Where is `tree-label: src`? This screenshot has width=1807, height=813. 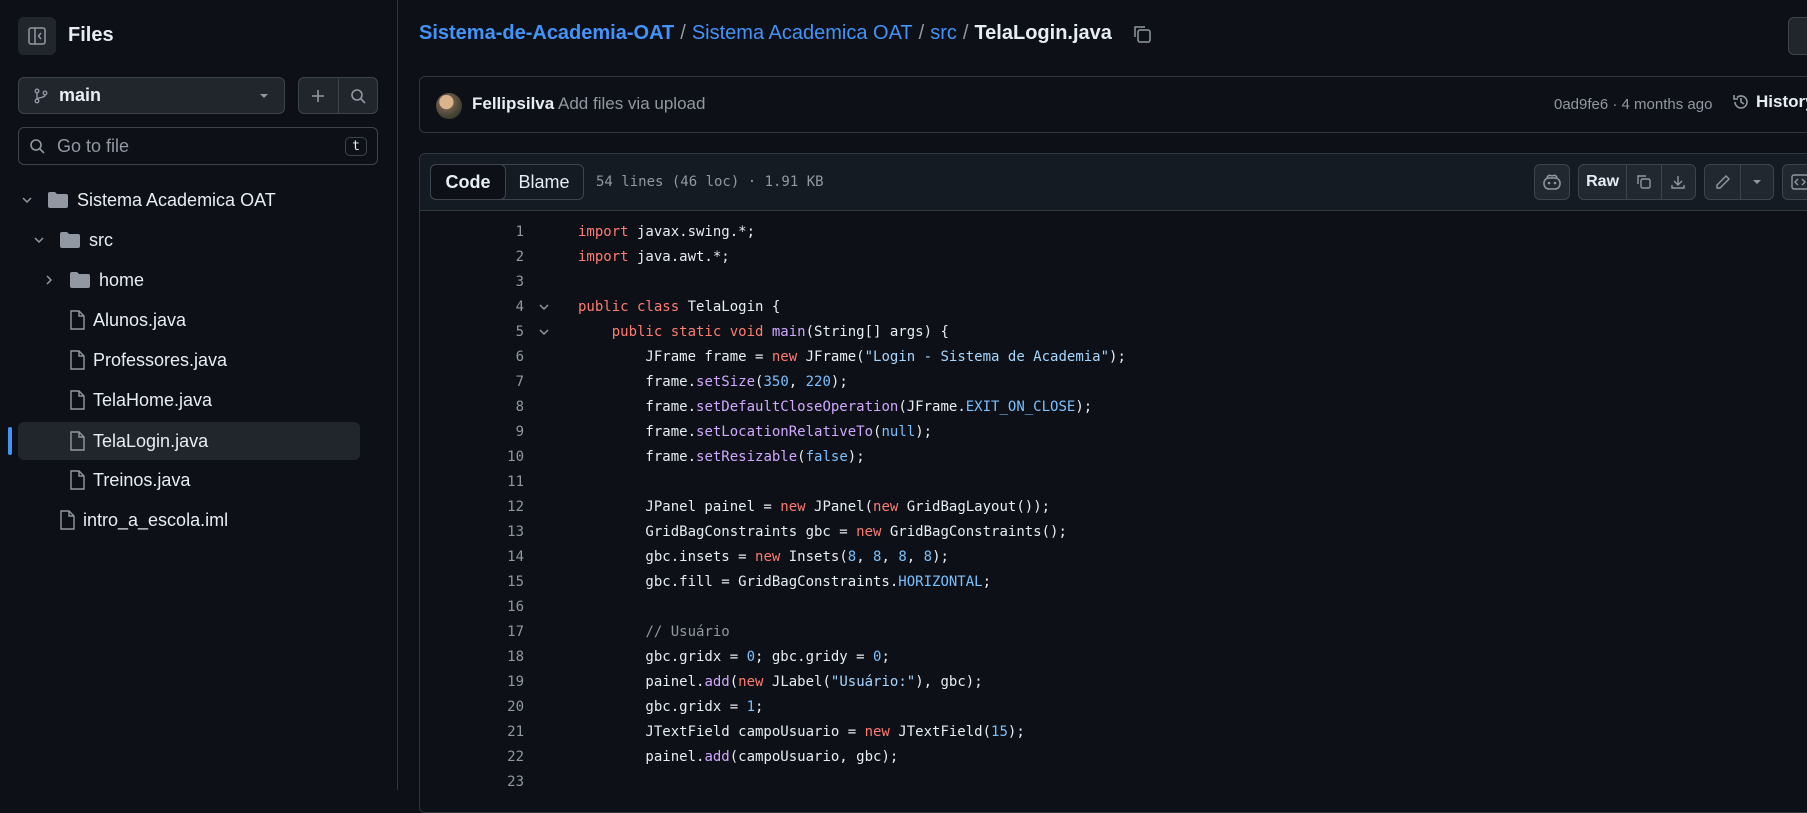 tree-label: src is located at coordinates (101, 239).